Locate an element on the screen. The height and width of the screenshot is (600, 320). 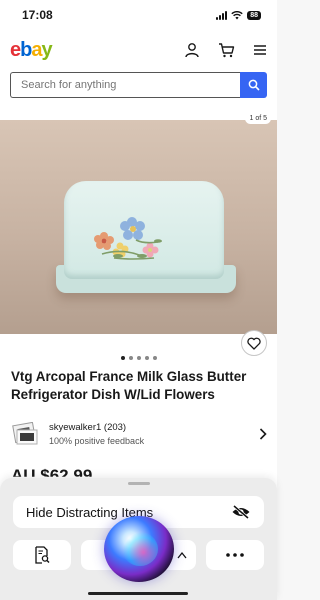
wifi-icon is located at coordinates (237, 14).